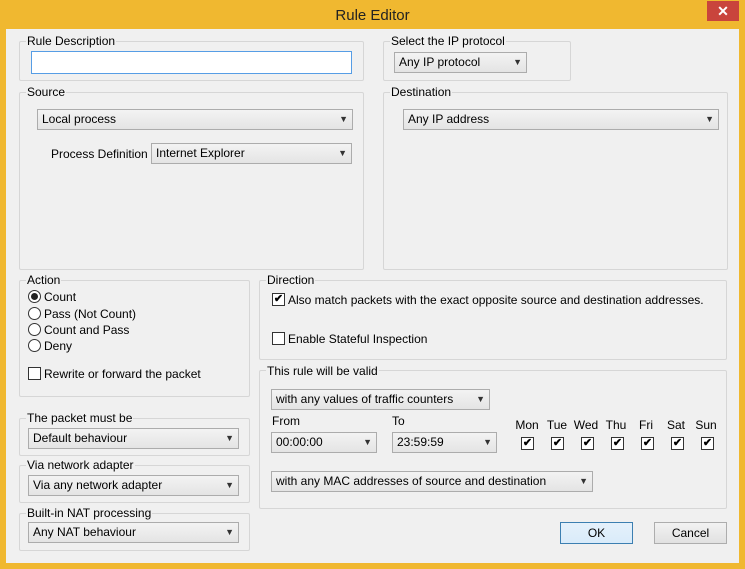 This screenshot has height=569, width=745. What do you see at coordinates (358, 339) in the screenshot?
I see `stateful-label: Enable Stateful Inspection` at bounding box center [358, 339].